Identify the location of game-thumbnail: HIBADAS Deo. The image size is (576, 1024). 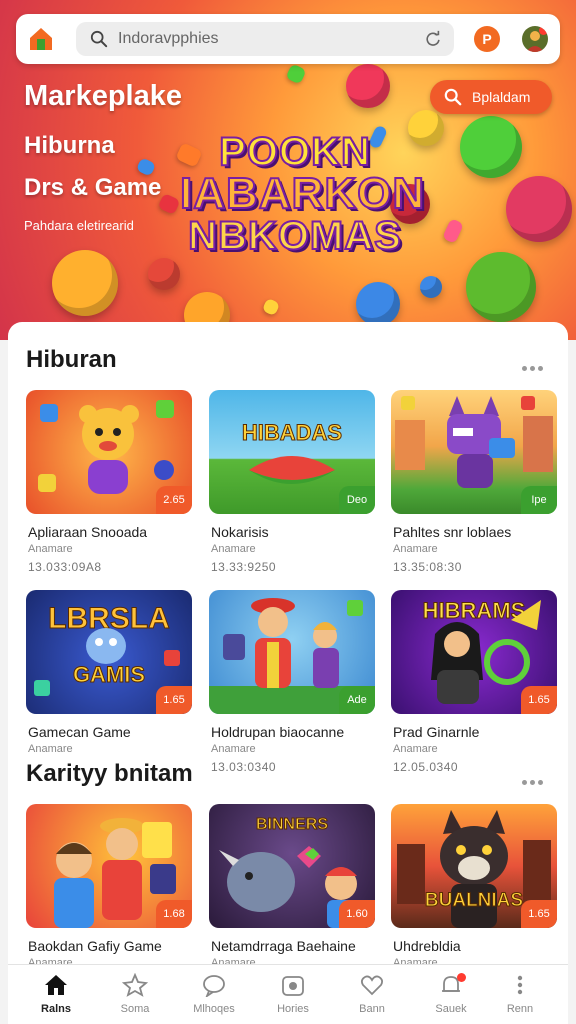
(292, 452).